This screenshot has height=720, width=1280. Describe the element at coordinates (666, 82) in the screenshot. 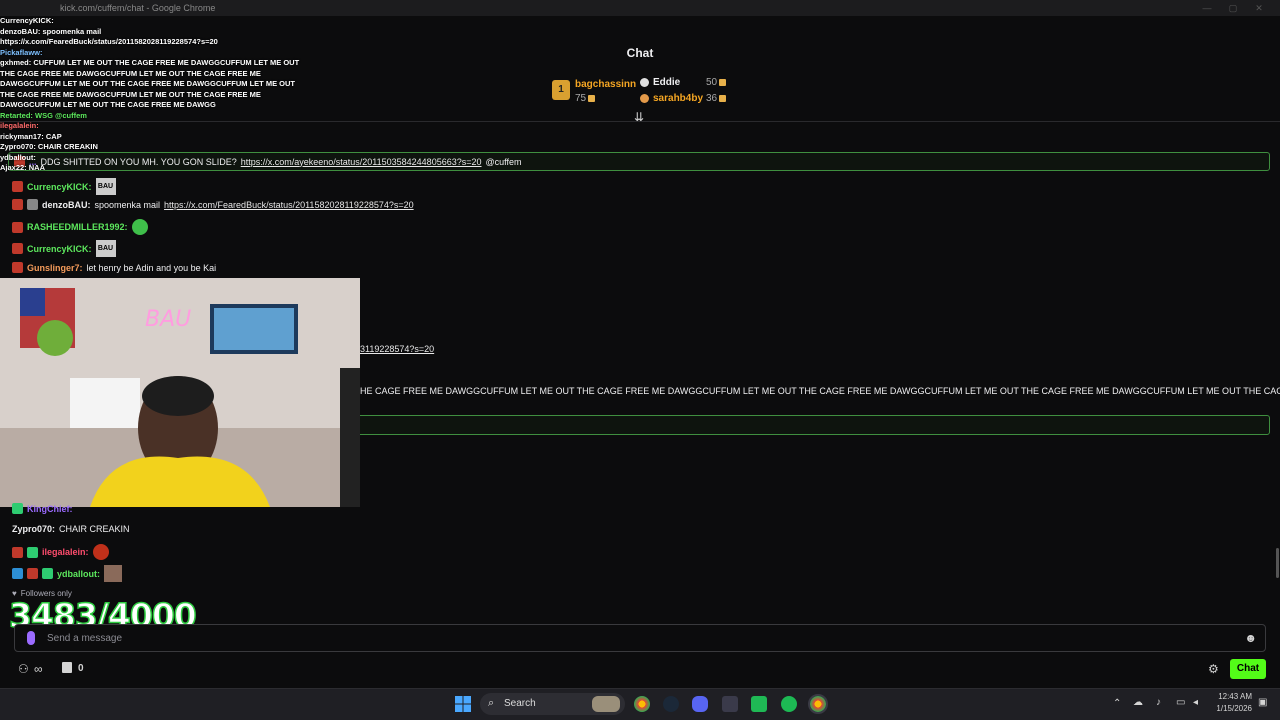

I see `leaderboard-name-2: Eddie` at that location.